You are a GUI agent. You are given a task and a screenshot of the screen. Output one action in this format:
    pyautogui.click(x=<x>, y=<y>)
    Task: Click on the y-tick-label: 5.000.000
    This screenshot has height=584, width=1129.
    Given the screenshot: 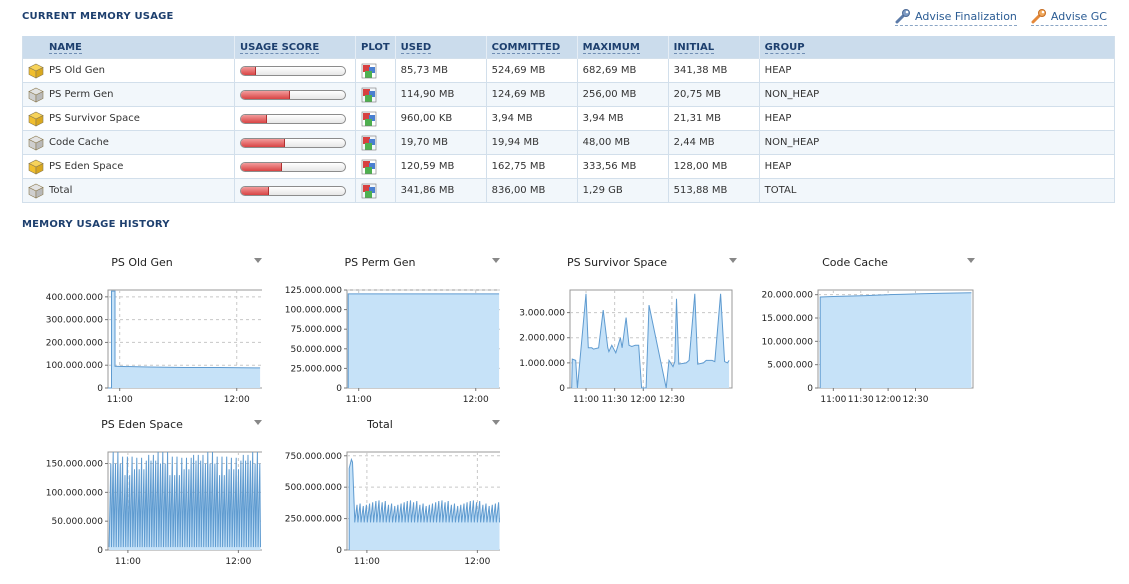 What is the action you would take?
    pyautogui.click(x=790, y=366)
    